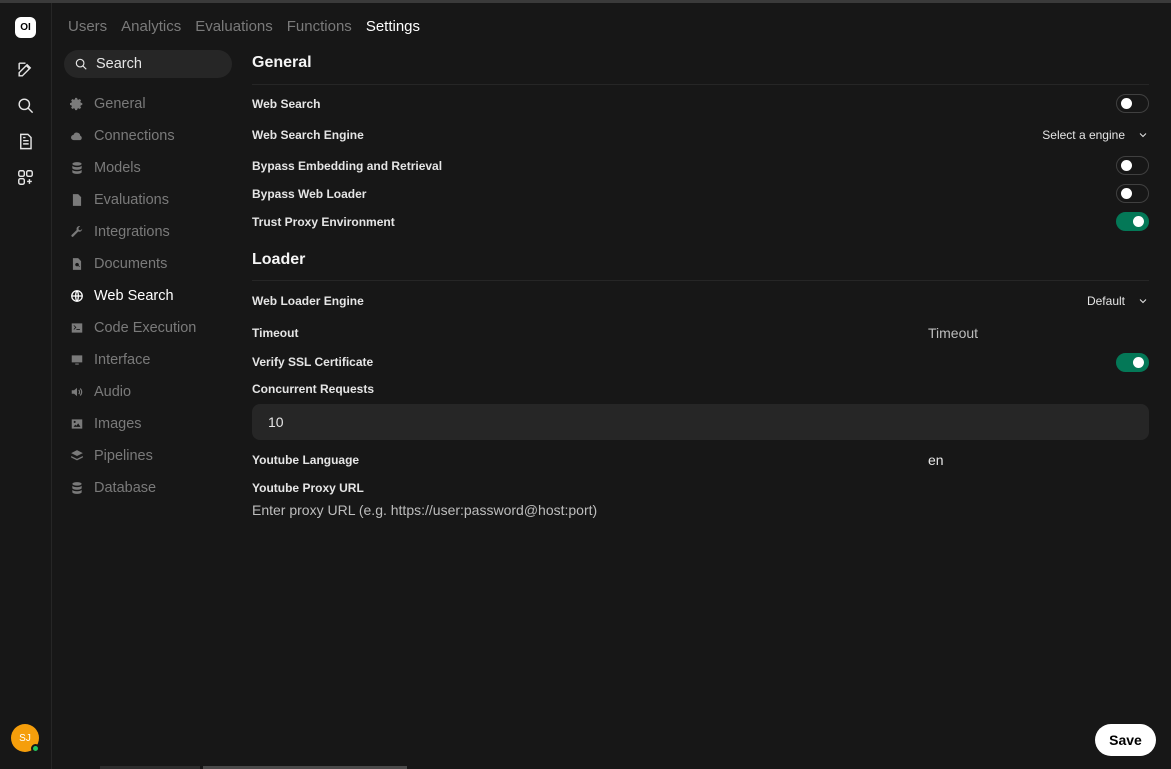 The height and width of the screenshot is (769, 1171). I want to click on image-icon, so click(77, 424).